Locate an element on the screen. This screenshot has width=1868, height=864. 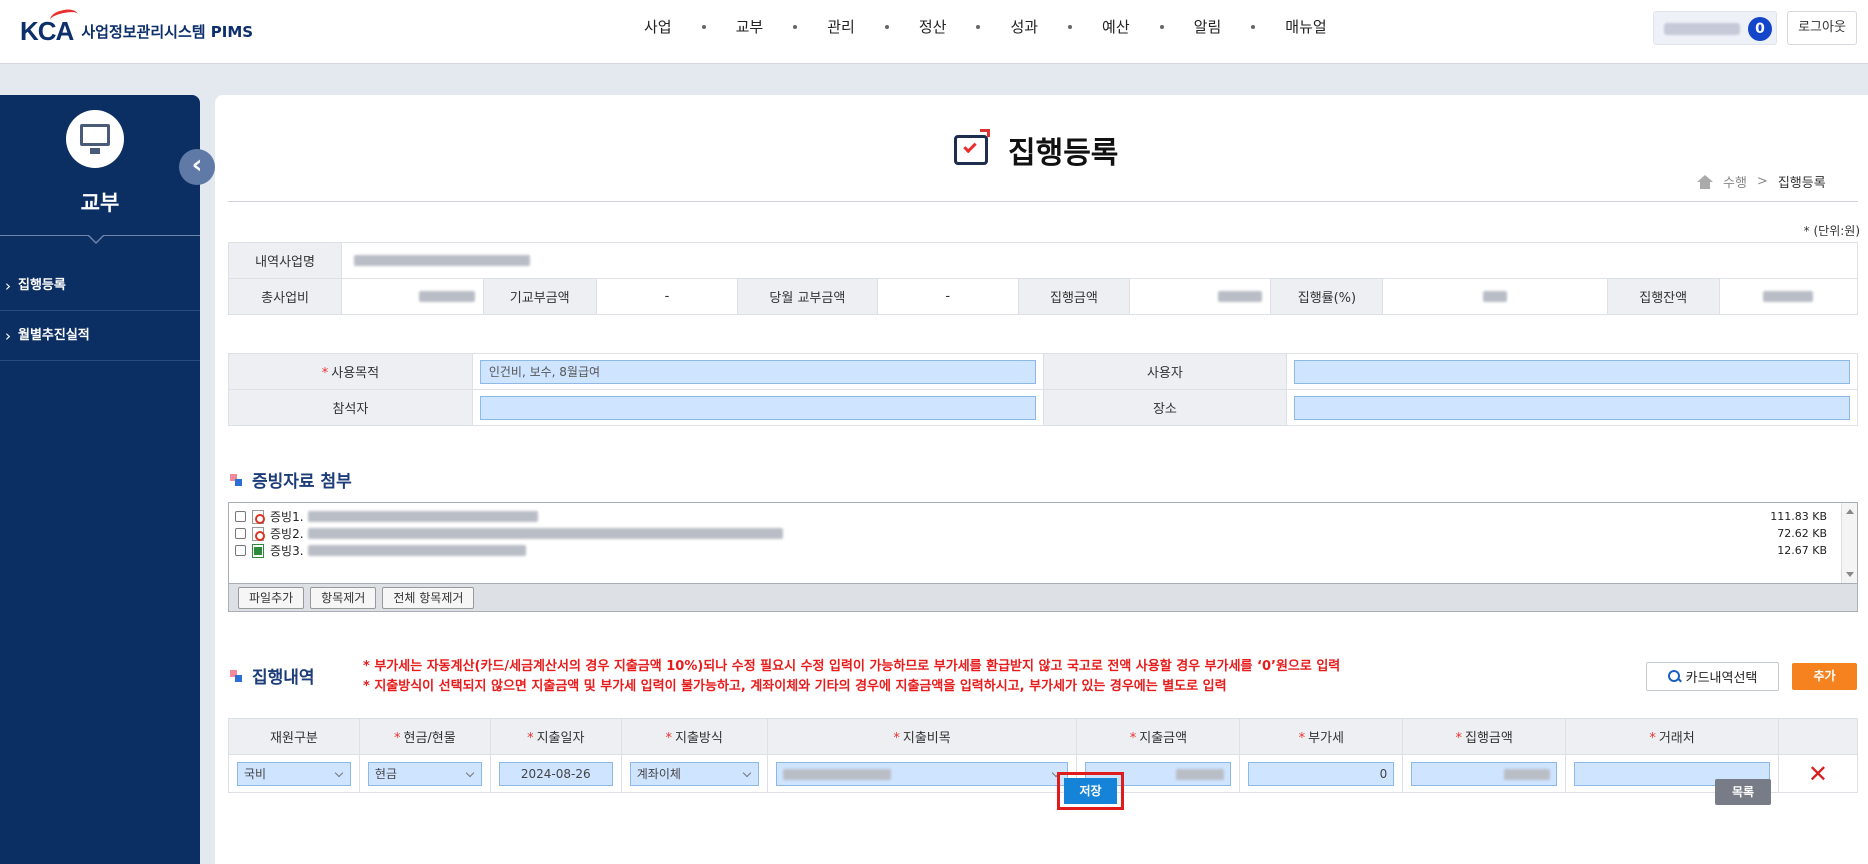
purpose-label: * 사용목적 is located at coordinates (350, 371).